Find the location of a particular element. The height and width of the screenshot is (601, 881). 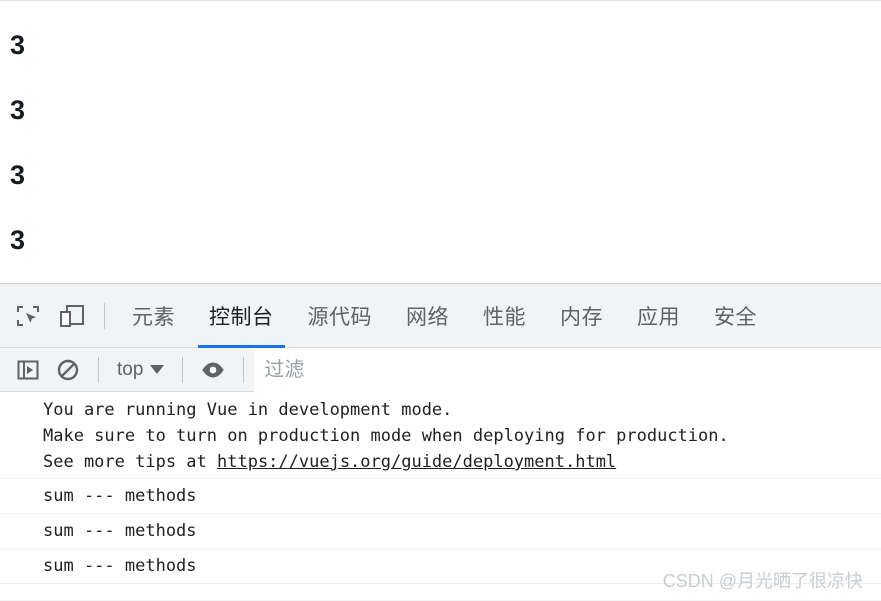

devtools-tabbar: 元素 控制台 源代码 网络 性能 内存 应用 安全 is located at coordinates (440, 316).